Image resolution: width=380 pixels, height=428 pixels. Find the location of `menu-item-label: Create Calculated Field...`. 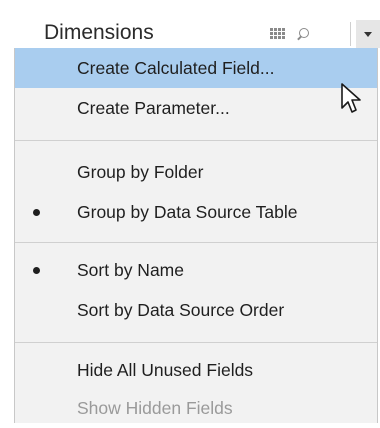

menu-item-label: Create Calculated Field... is located at coordinates (176, 68).